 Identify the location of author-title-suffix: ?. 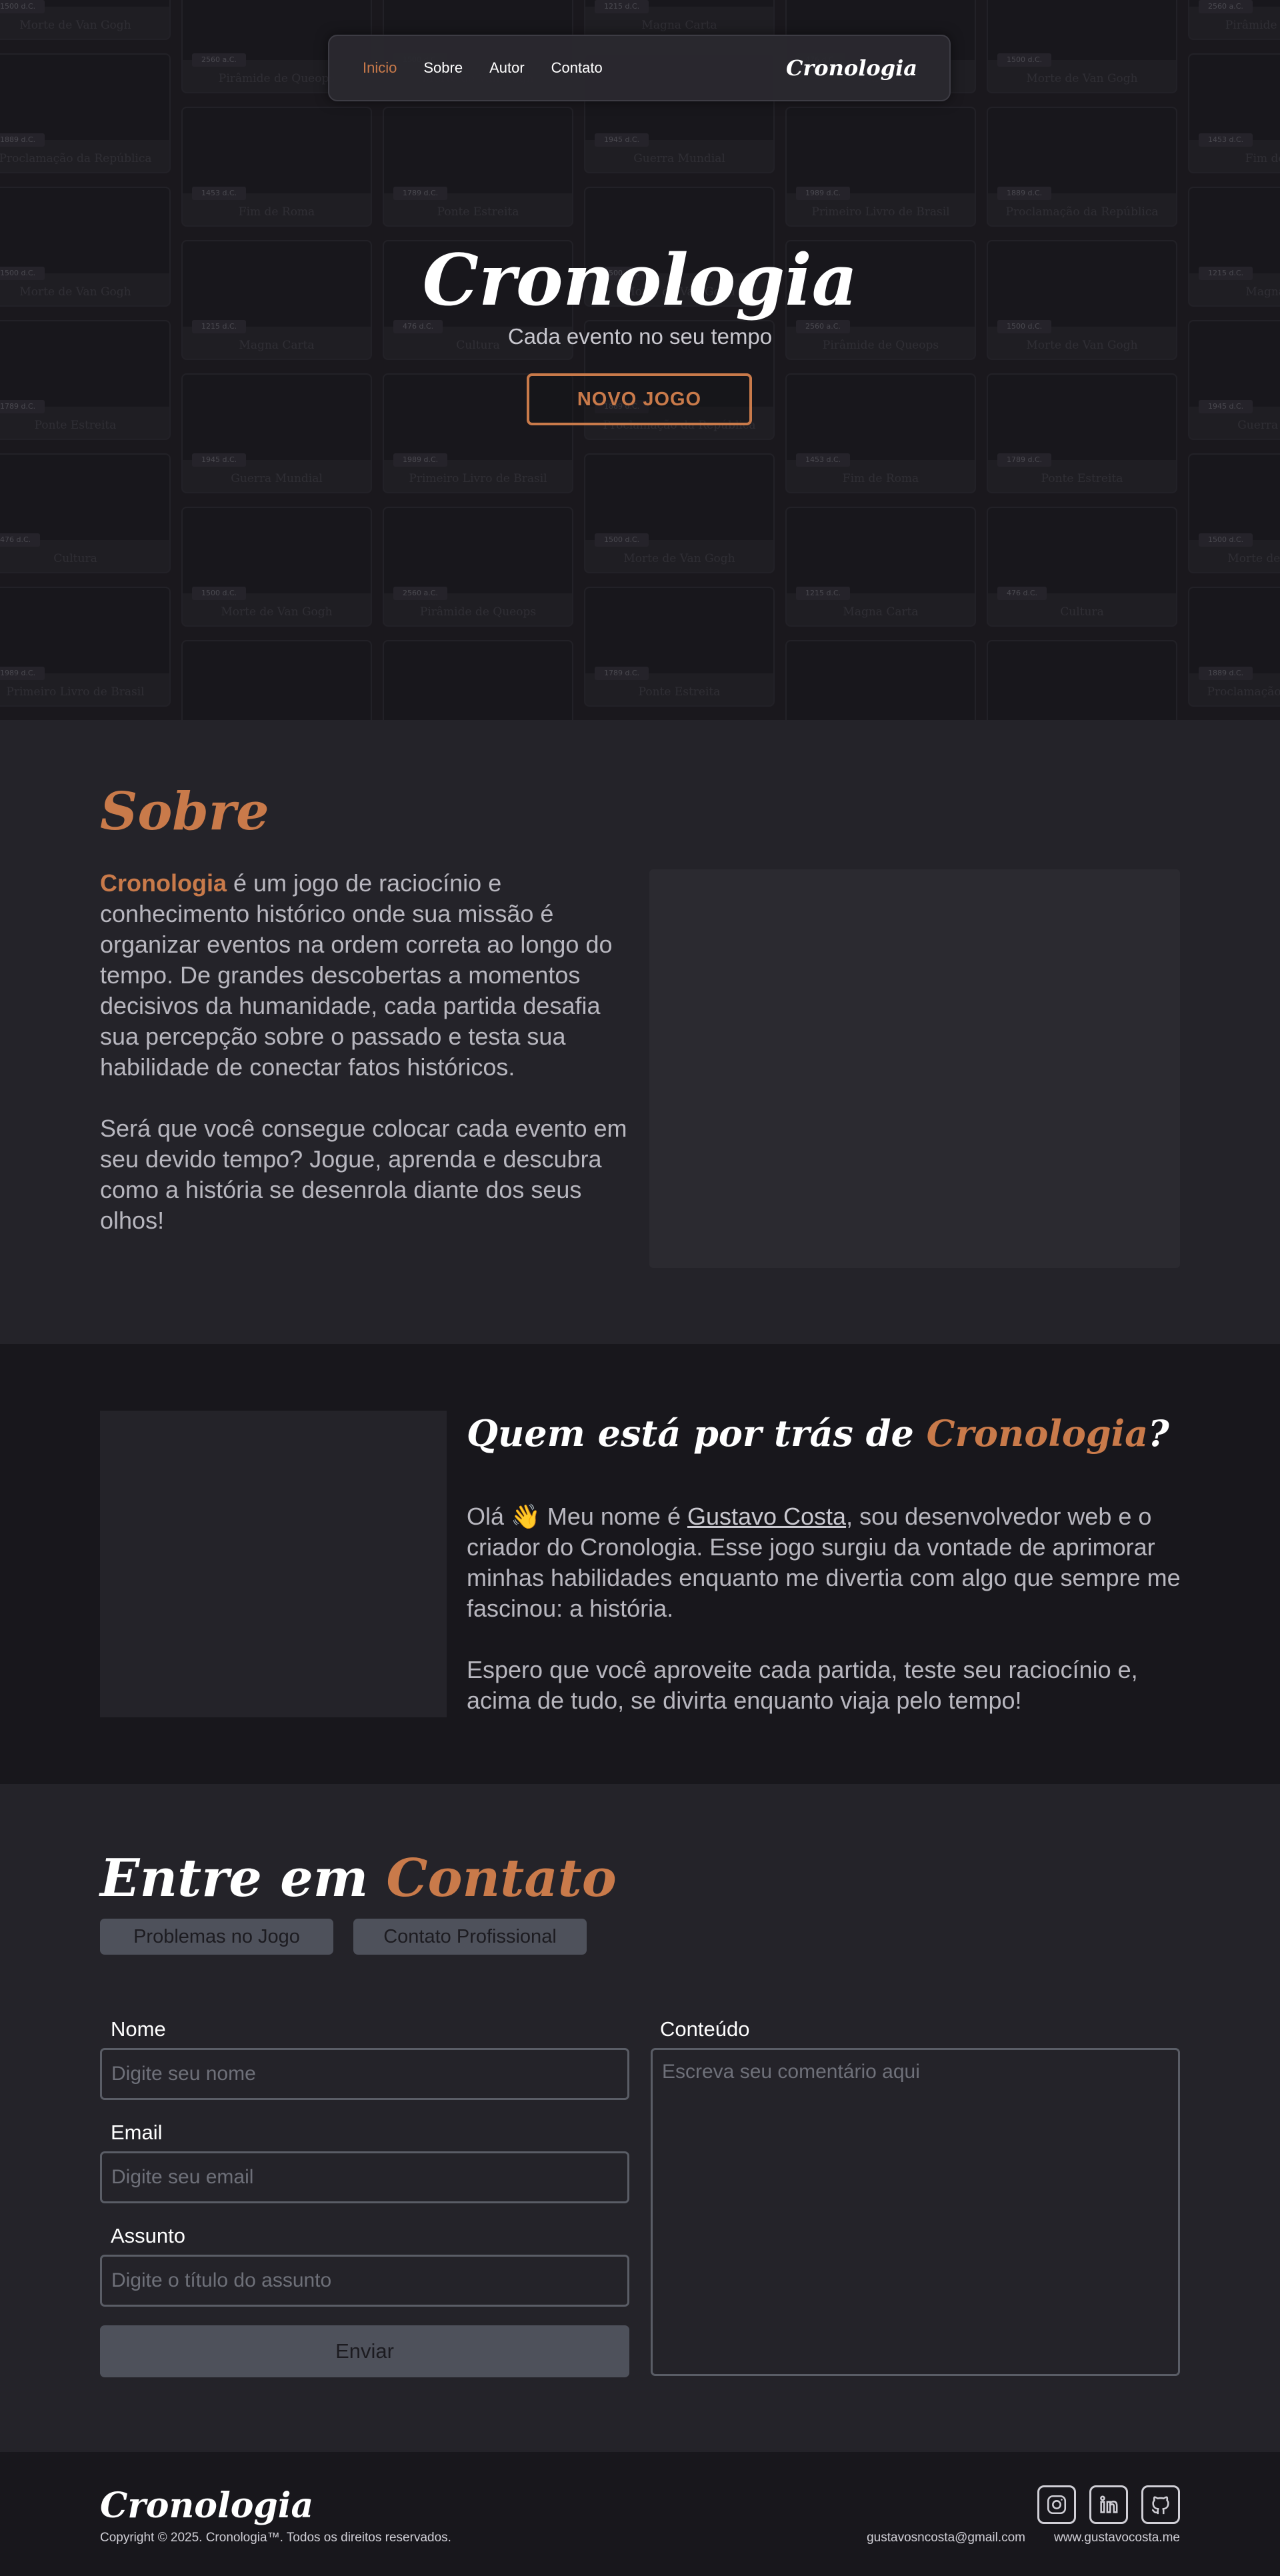
(1158, 1433).